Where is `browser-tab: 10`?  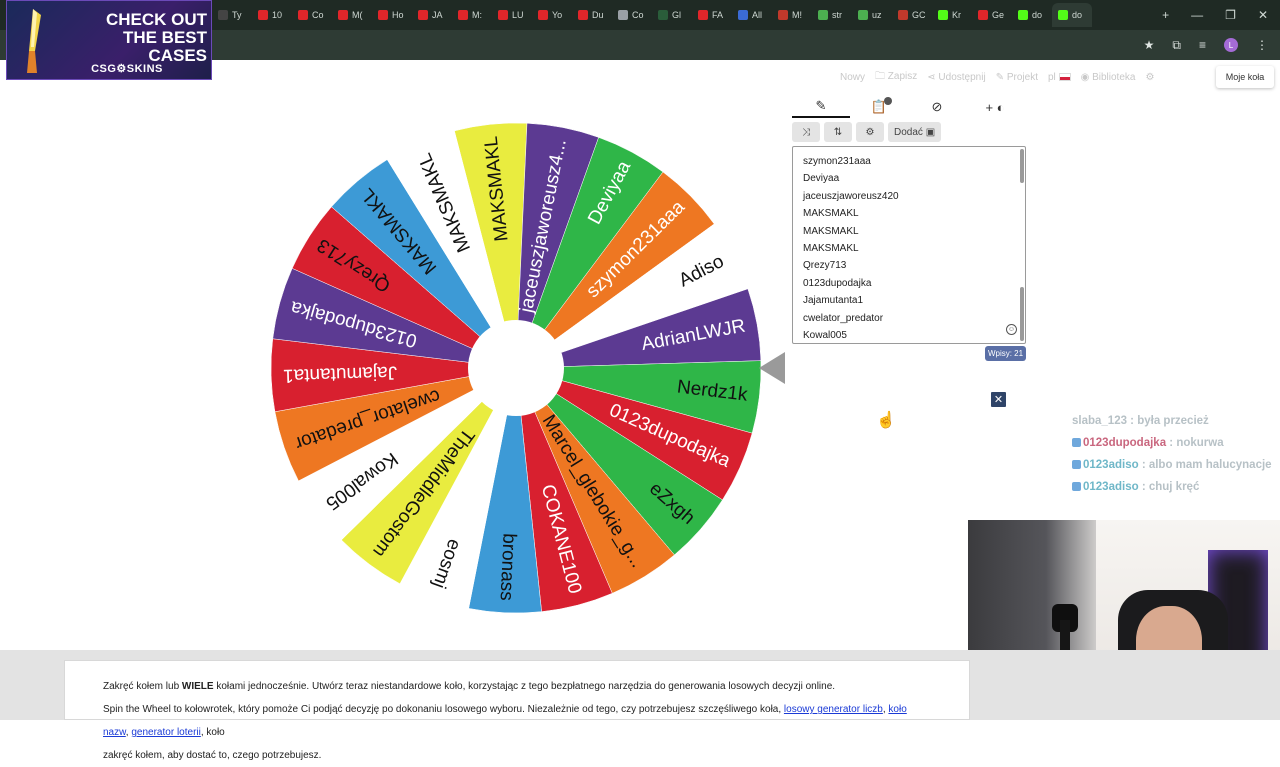 browser-tab: 10 is located at coordinates (272, 15).